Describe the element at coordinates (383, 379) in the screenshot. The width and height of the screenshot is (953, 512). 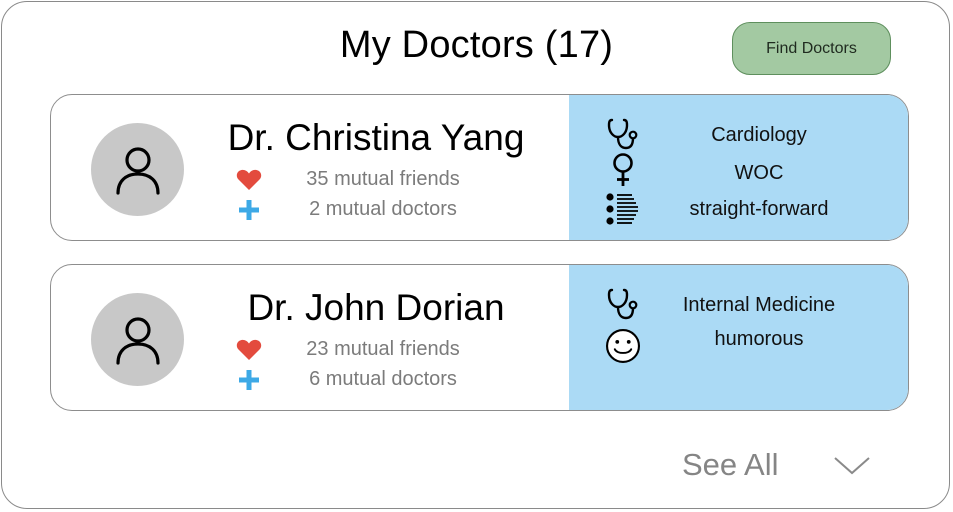
I see `mutual-doctors: 6 mutual doctors` at that location.